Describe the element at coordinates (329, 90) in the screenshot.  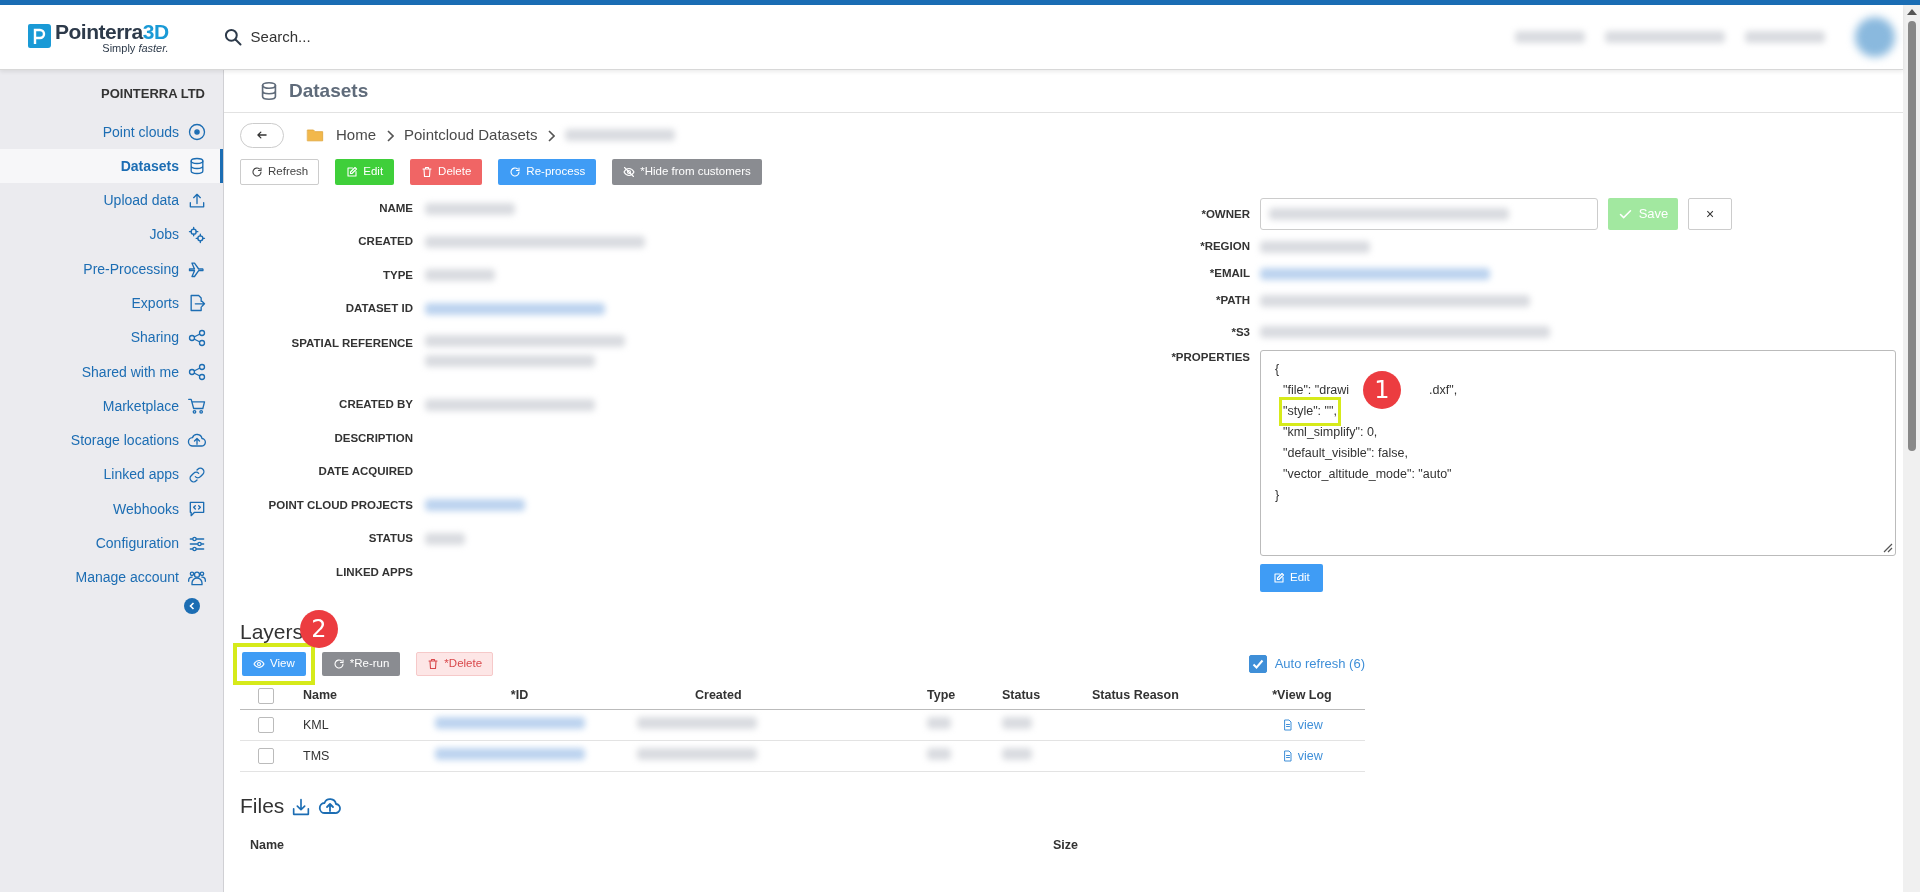
I see `page-title: Datasets` at that location.